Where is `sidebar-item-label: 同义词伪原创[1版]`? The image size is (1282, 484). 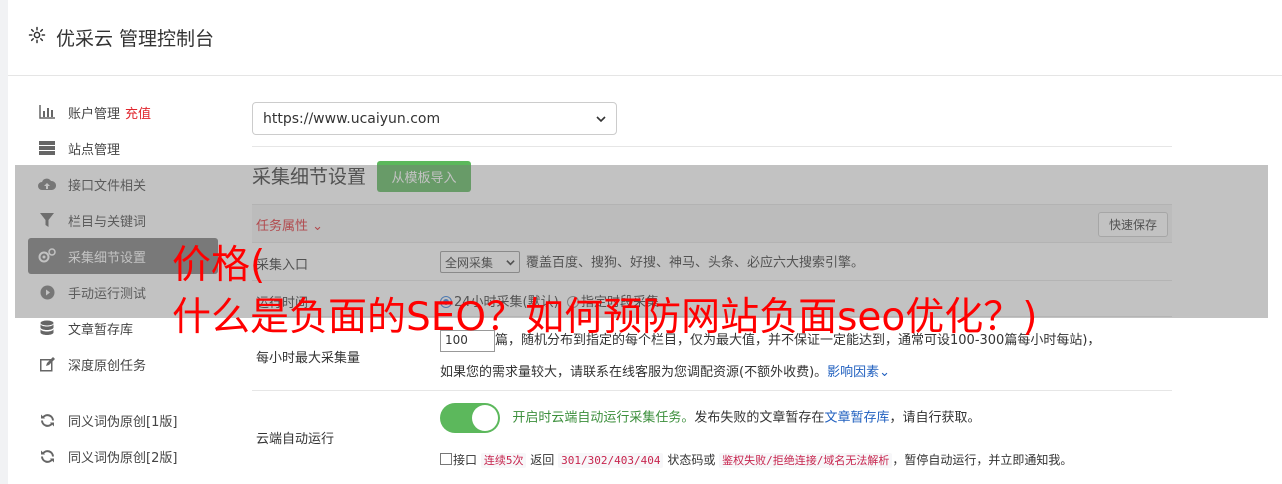 sidebar-item-label: 同义词伪原创[1版] is located at coordinates (123, 422).